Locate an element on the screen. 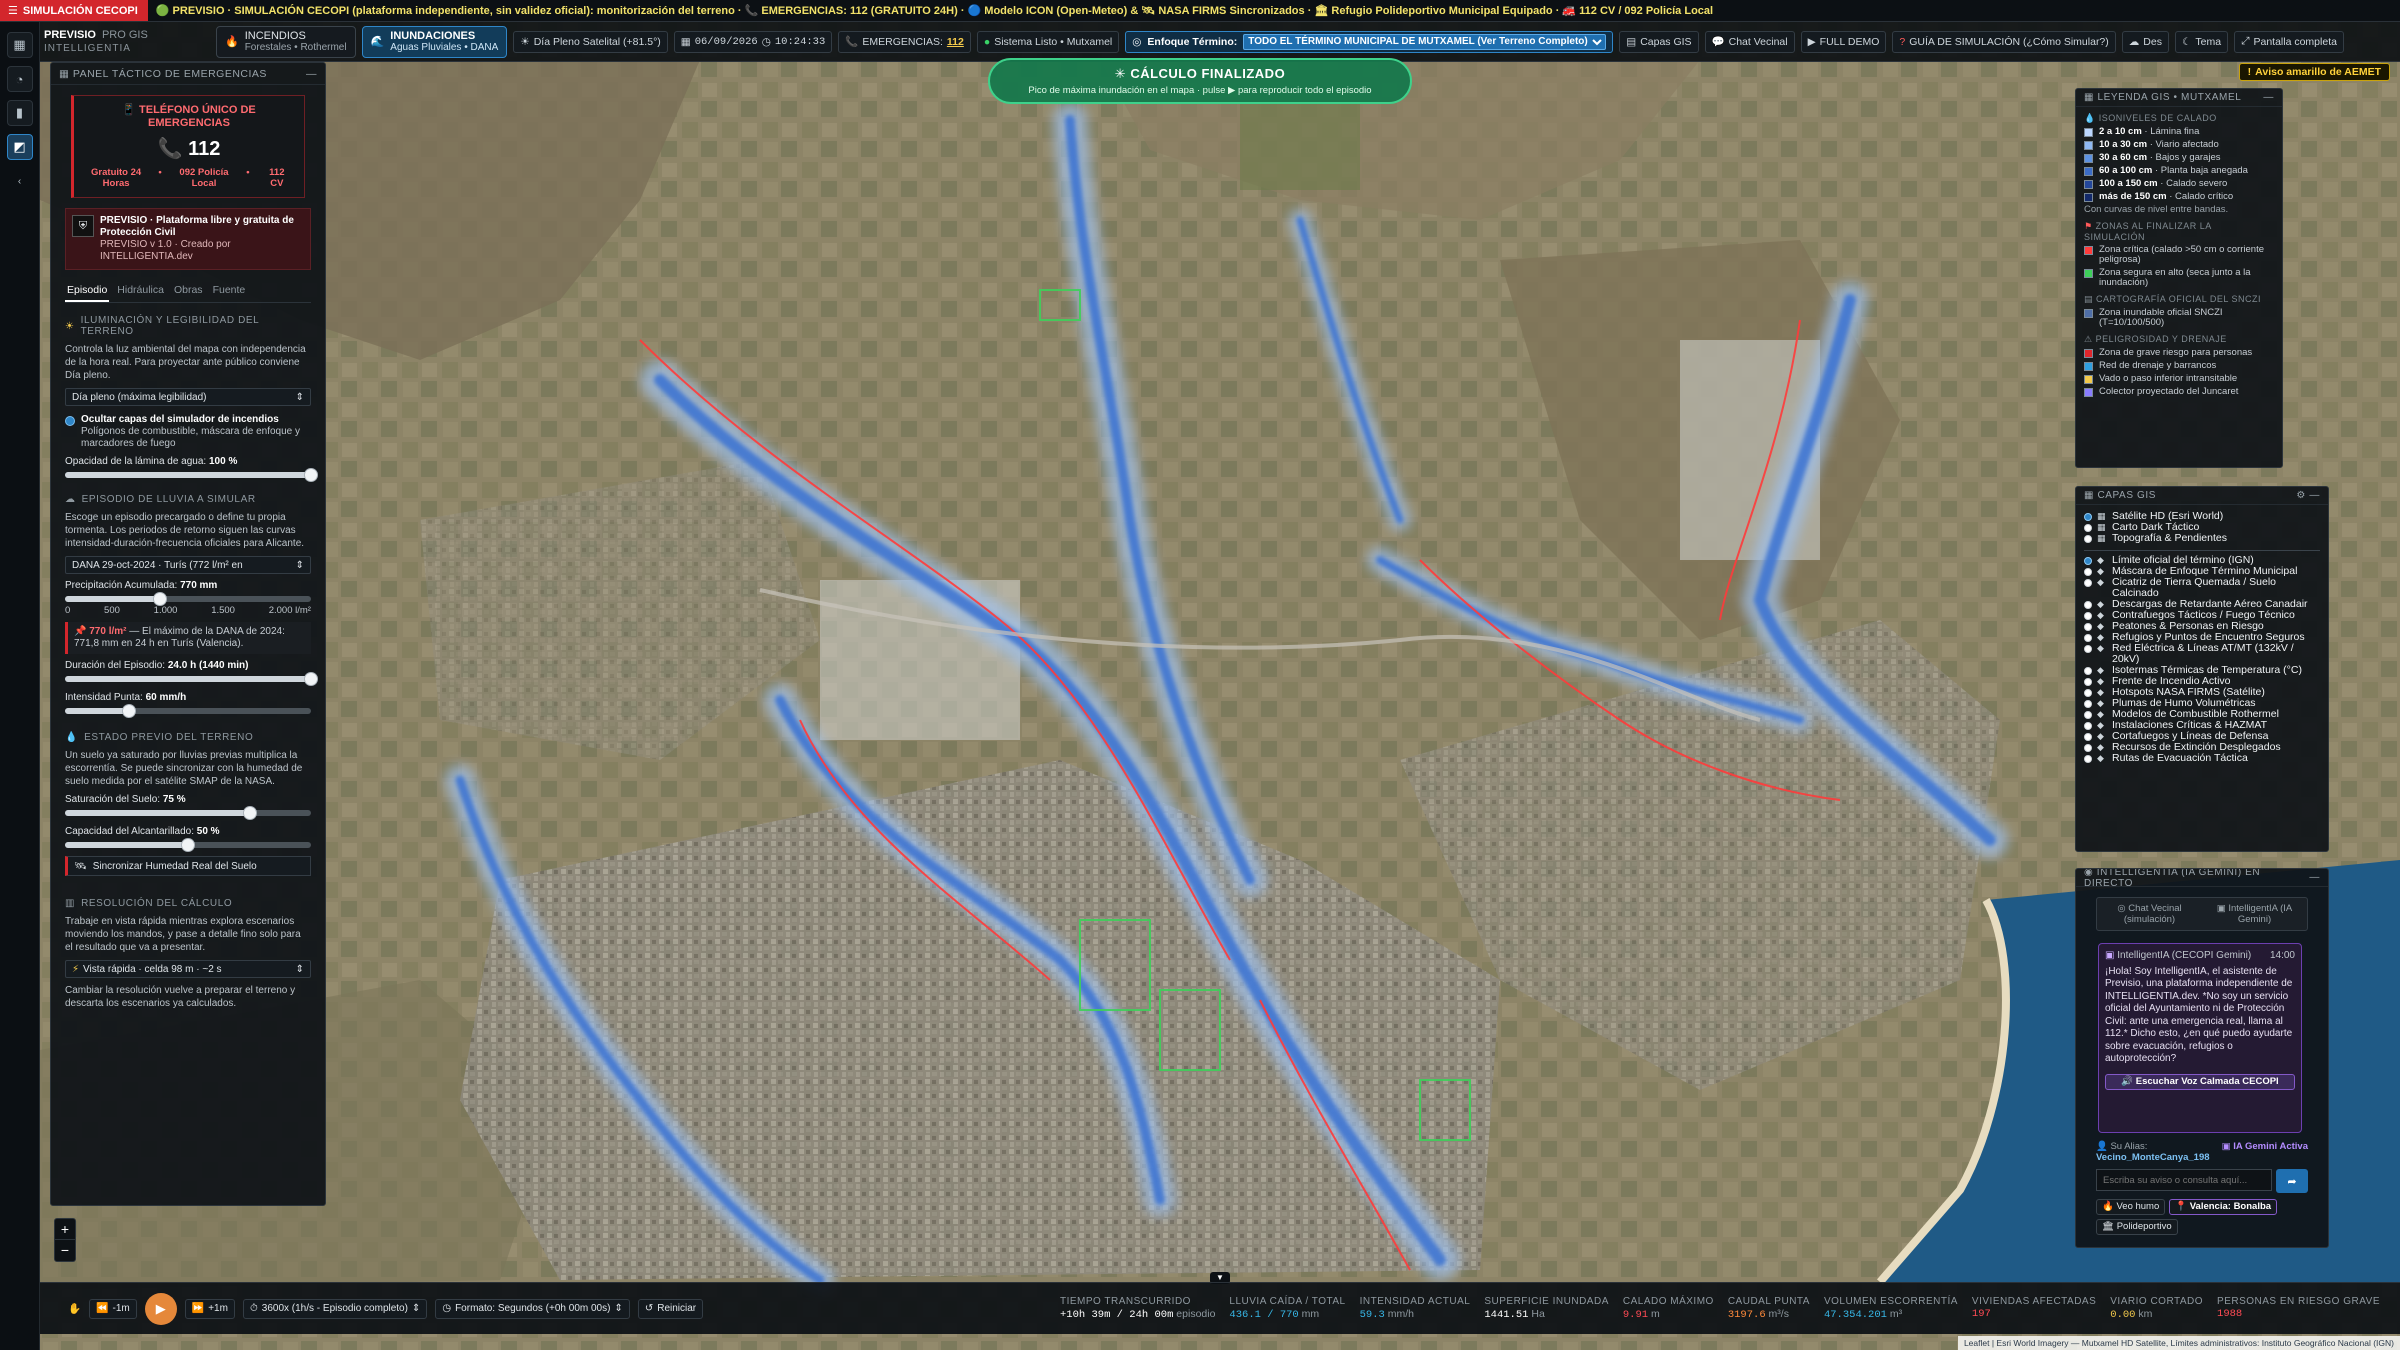 Image resolution: width=2400 pixels, height=1350 pixels. saturation-slider is located at coordinates (188, 813).